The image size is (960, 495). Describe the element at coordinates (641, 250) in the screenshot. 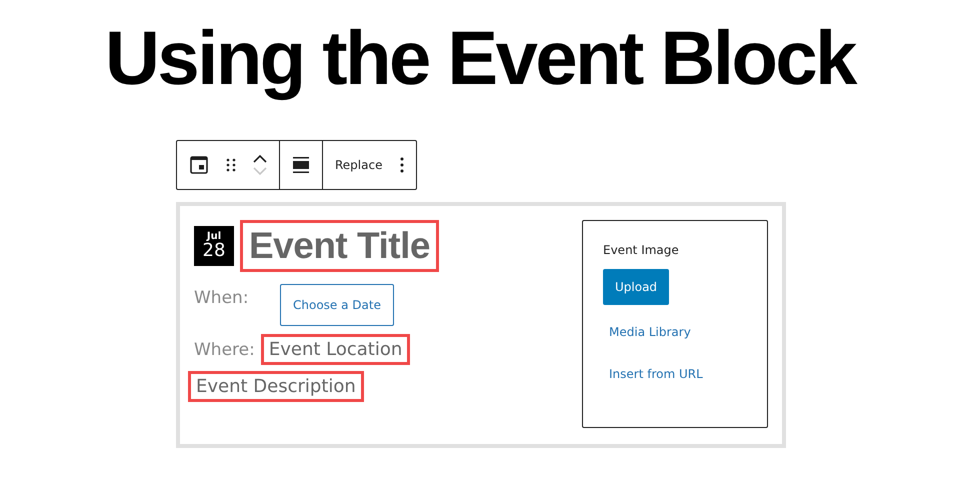

I see `panel-title: Event Image` at that location.